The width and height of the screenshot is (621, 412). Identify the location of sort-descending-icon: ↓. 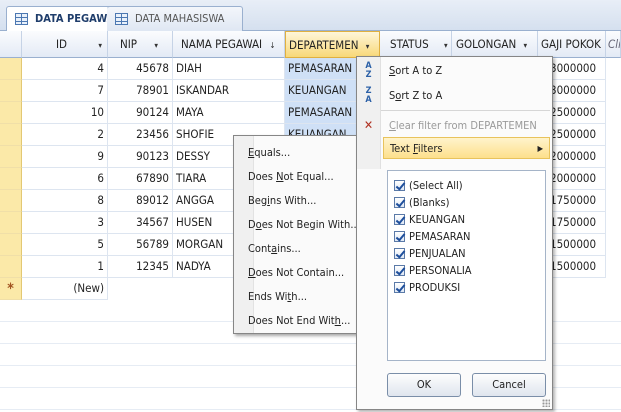
(272, 45).